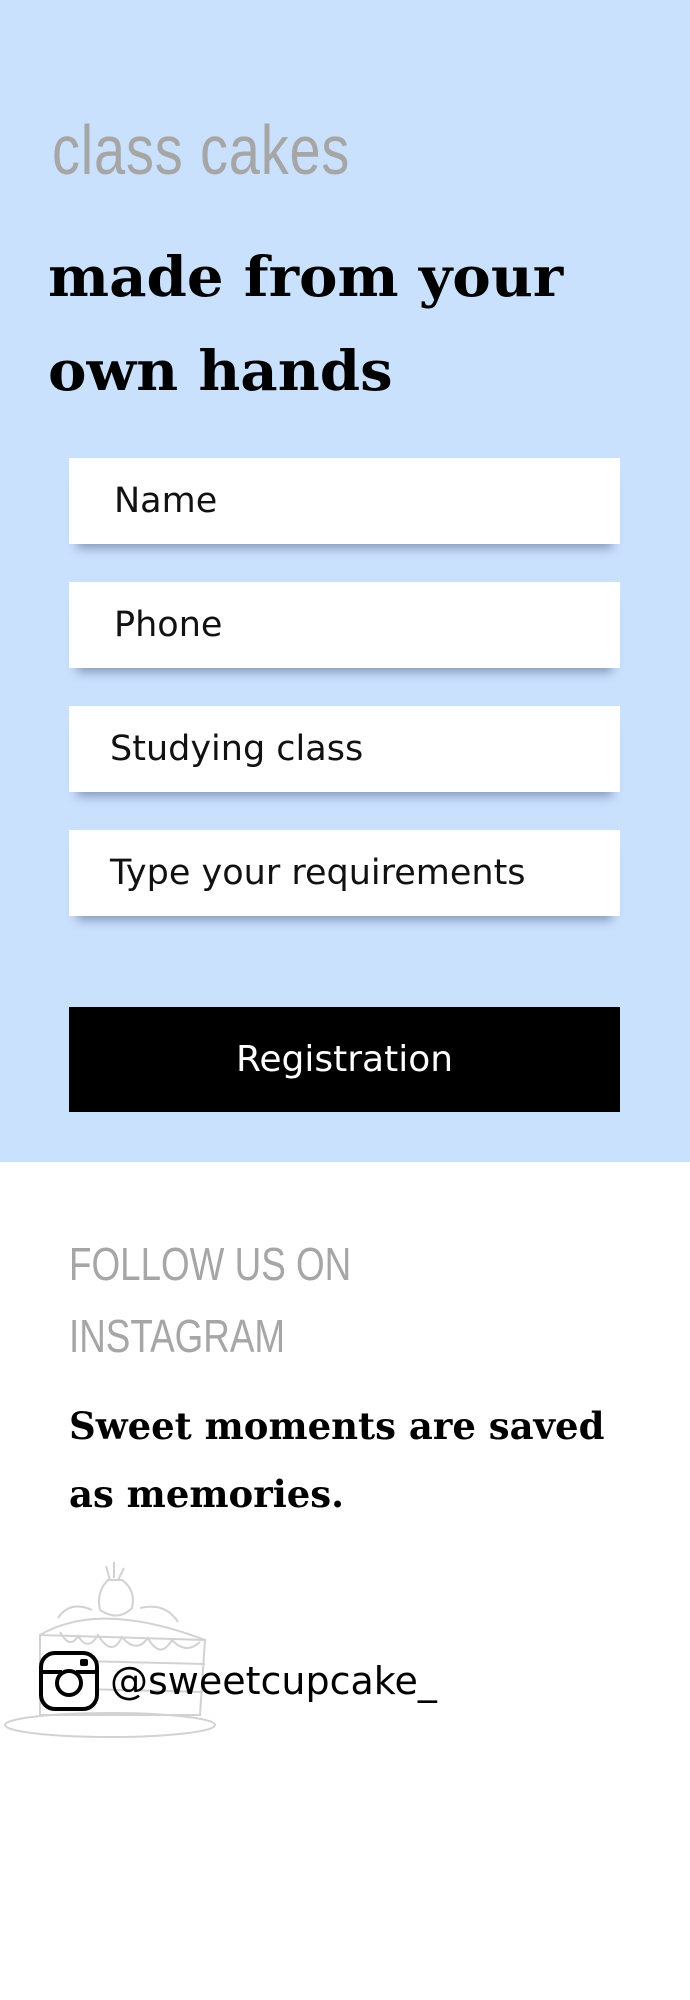 The height and width of the screenshot is (2000, 690). Describe the element at coordinates (344, 501) in the screenshot. I see `name-field: Name` at that location.